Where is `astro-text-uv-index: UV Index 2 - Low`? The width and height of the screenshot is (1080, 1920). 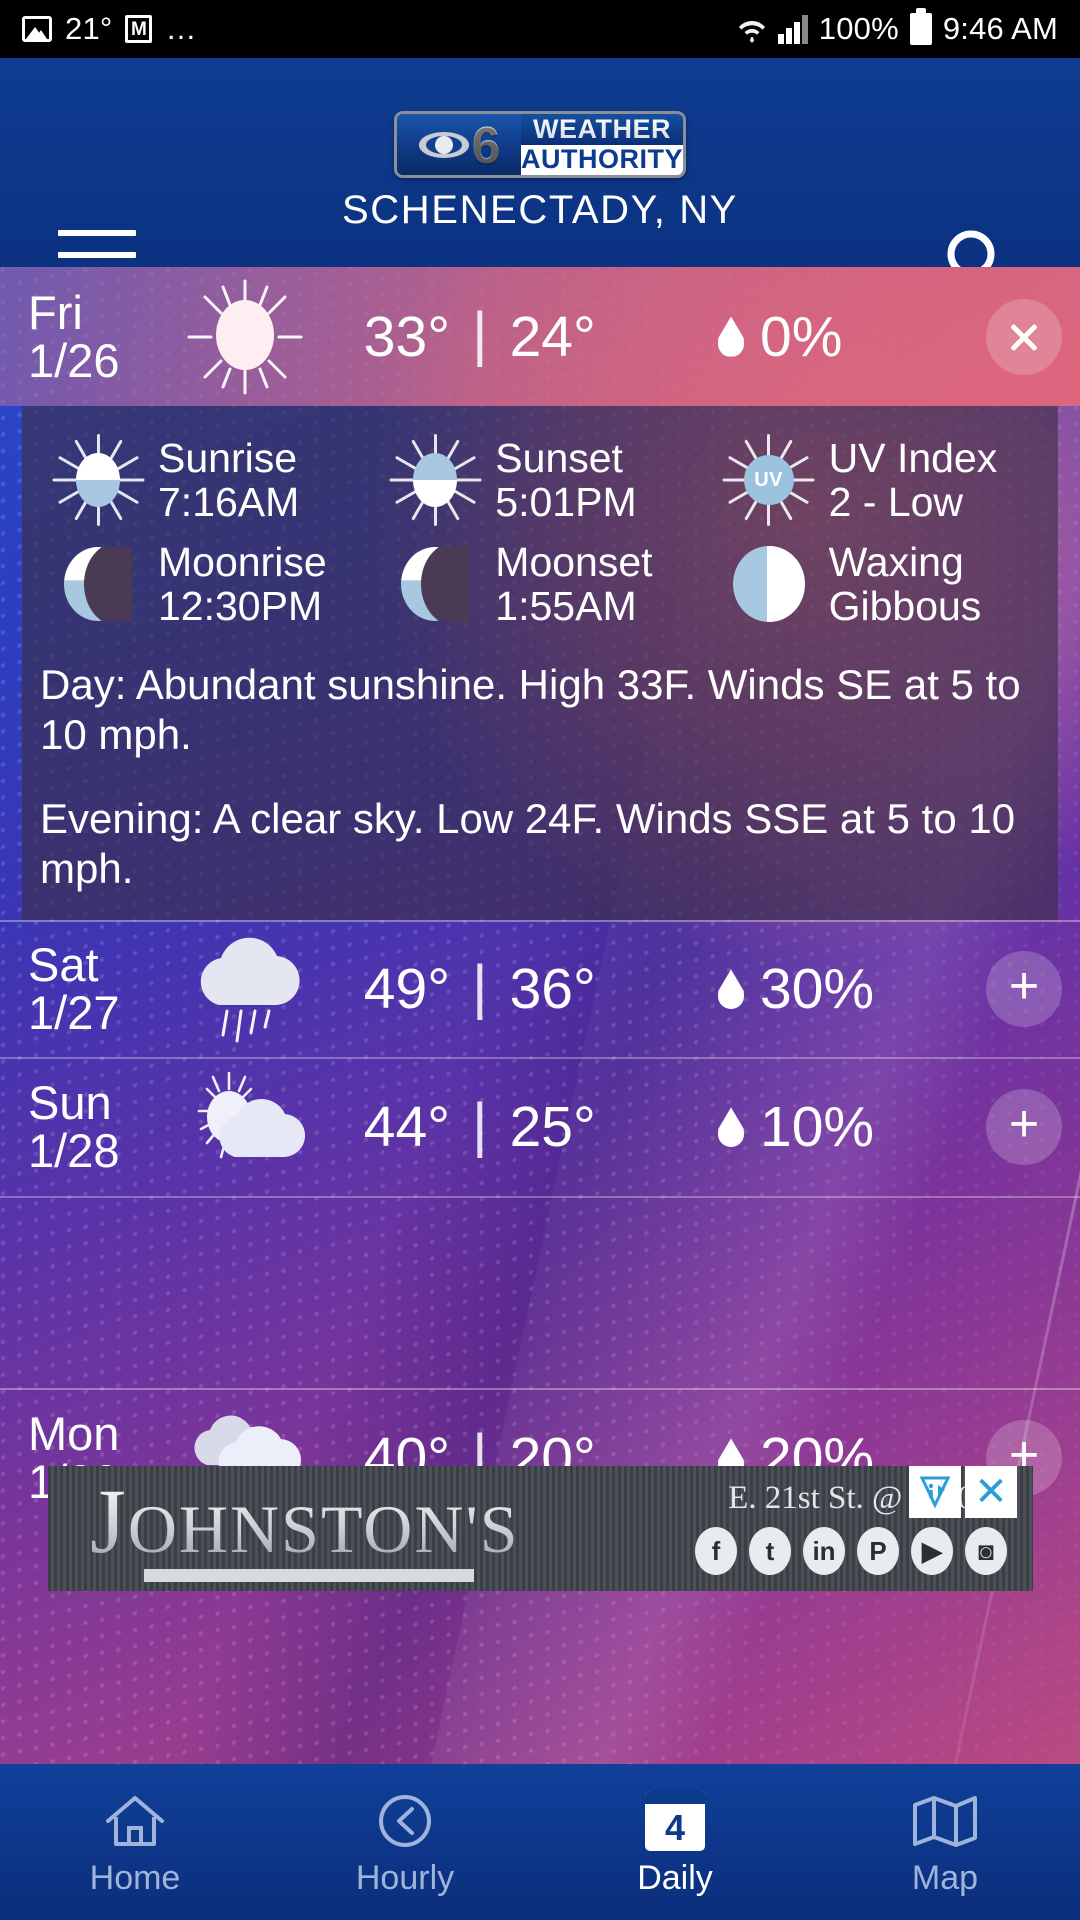
astro-text-uv-index: UV Index 2 - Low is located at coordinates (913, 479).